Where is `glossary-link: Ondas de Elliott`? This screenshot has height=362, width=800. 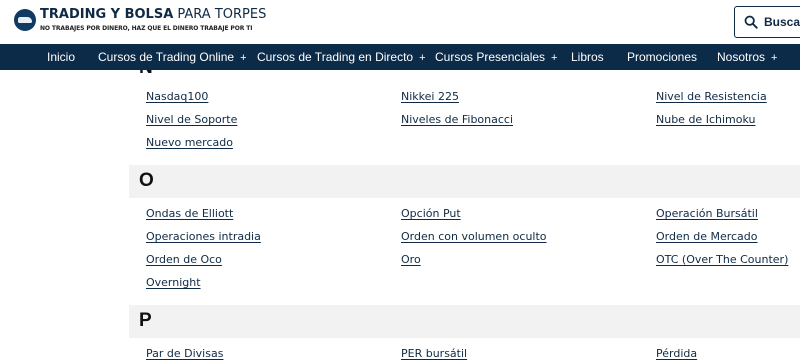 glossary-link: Ondas de Elliott is located at coordinates (189, 213).